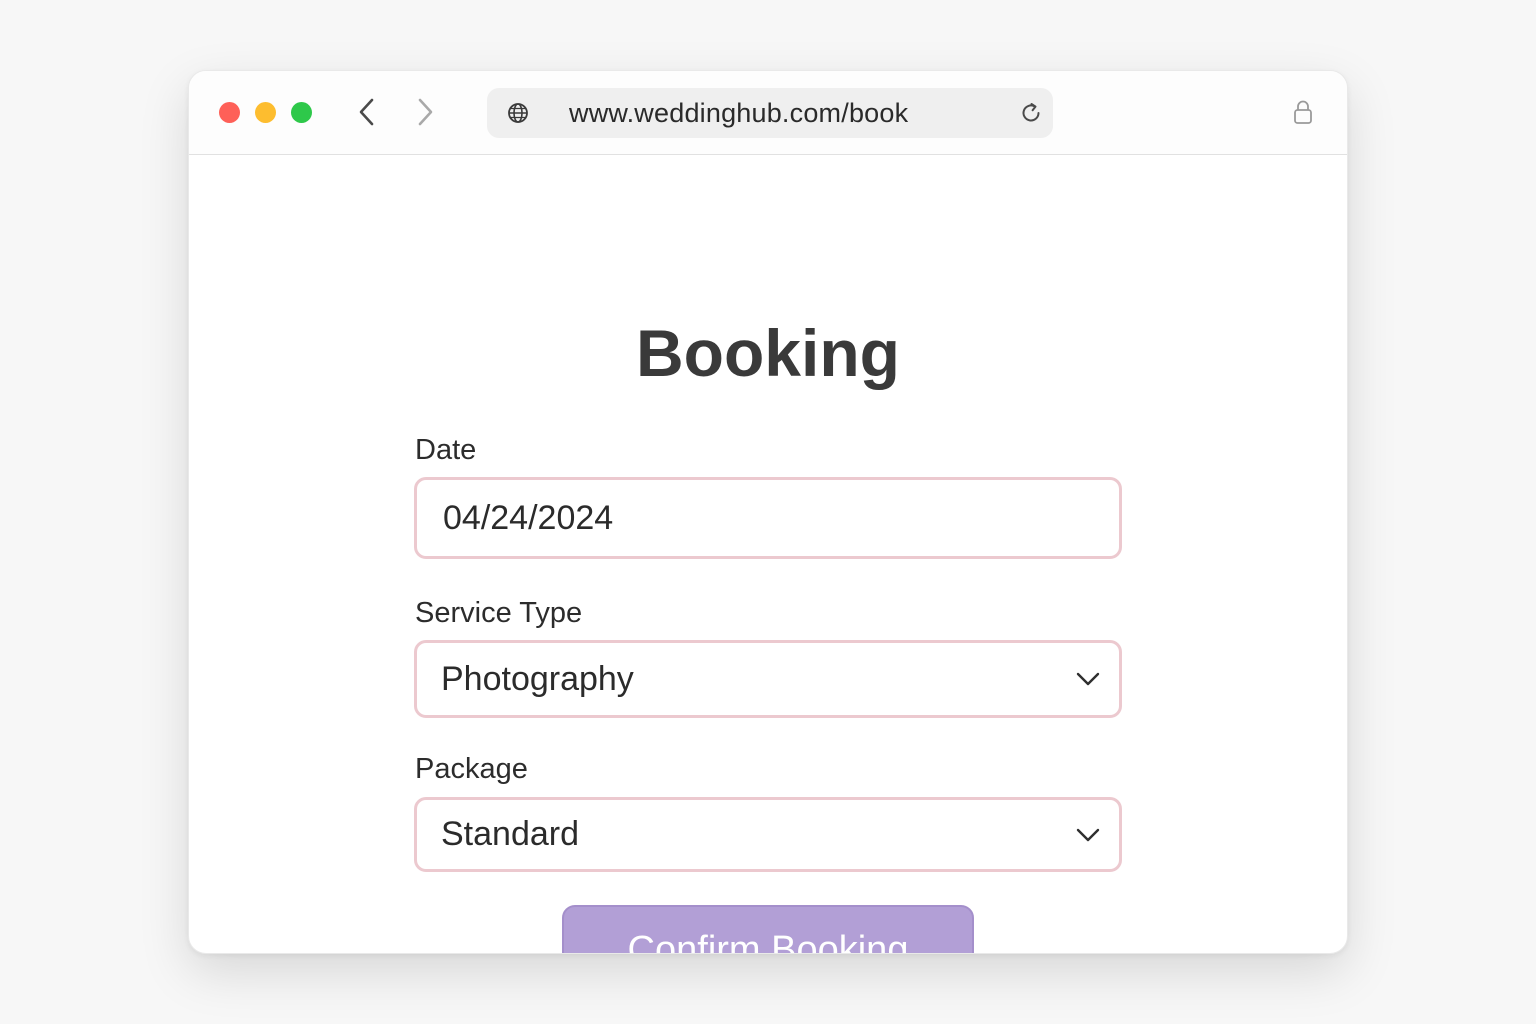 The height and width of the screenshot is (1024, 1536). What do you see at coordinates (510, 834) in the screenshot?
I see `package-value: Standard` at bounding box center [510, 834].